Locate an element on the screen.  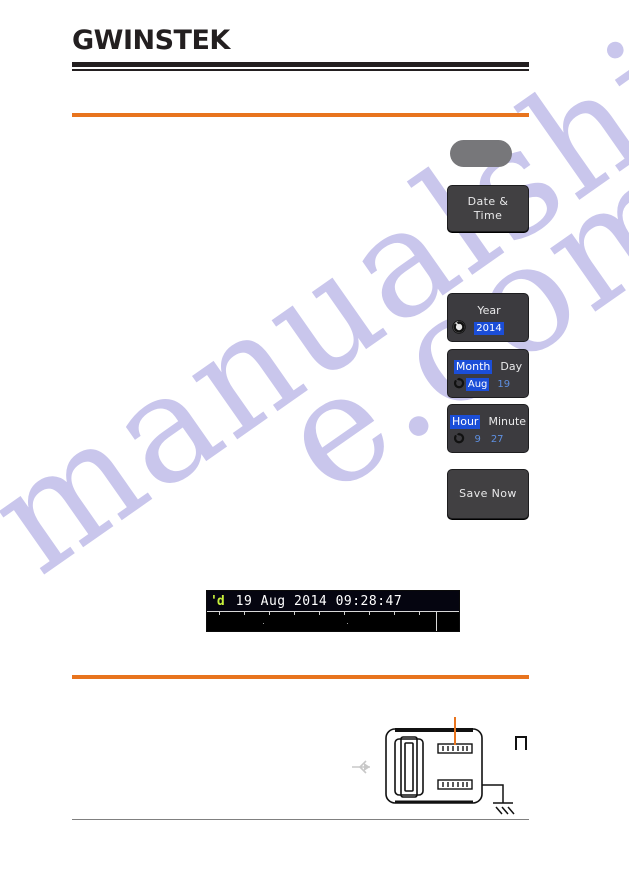
connector-top is located at coordinates (455, 748).